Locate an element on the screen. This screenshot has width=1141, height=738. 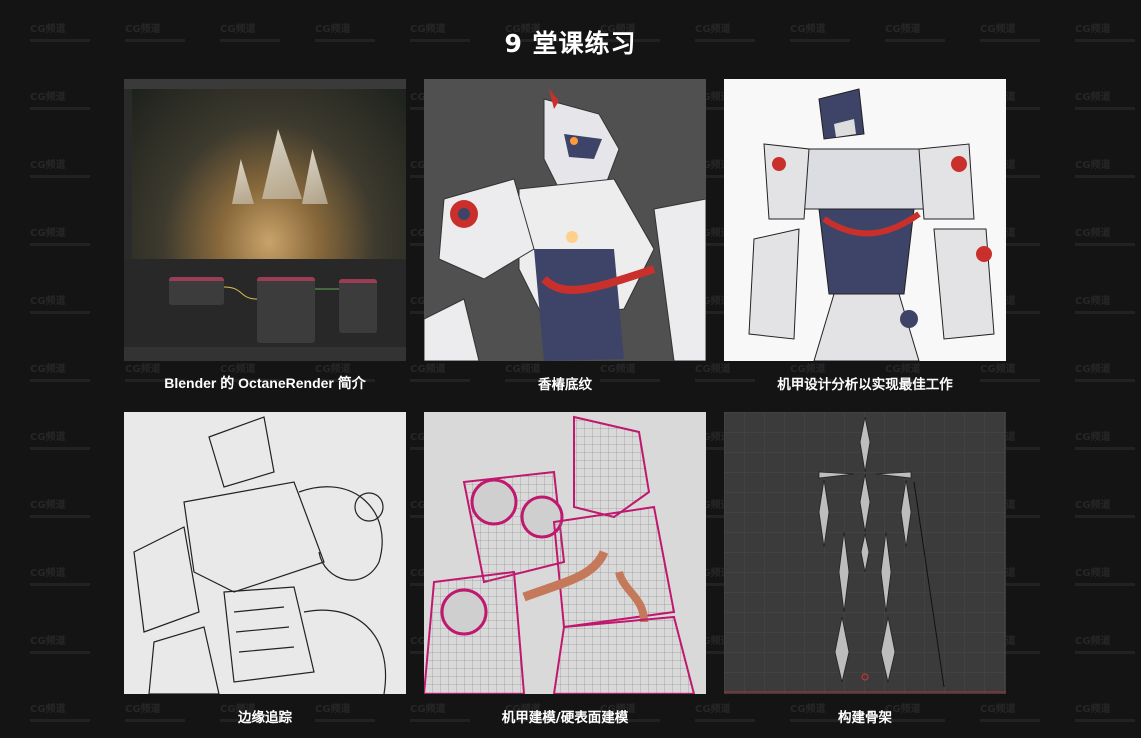
lesson-card: 机甲设计分析以实现最佳工作 is located at coordinates (865, 236).